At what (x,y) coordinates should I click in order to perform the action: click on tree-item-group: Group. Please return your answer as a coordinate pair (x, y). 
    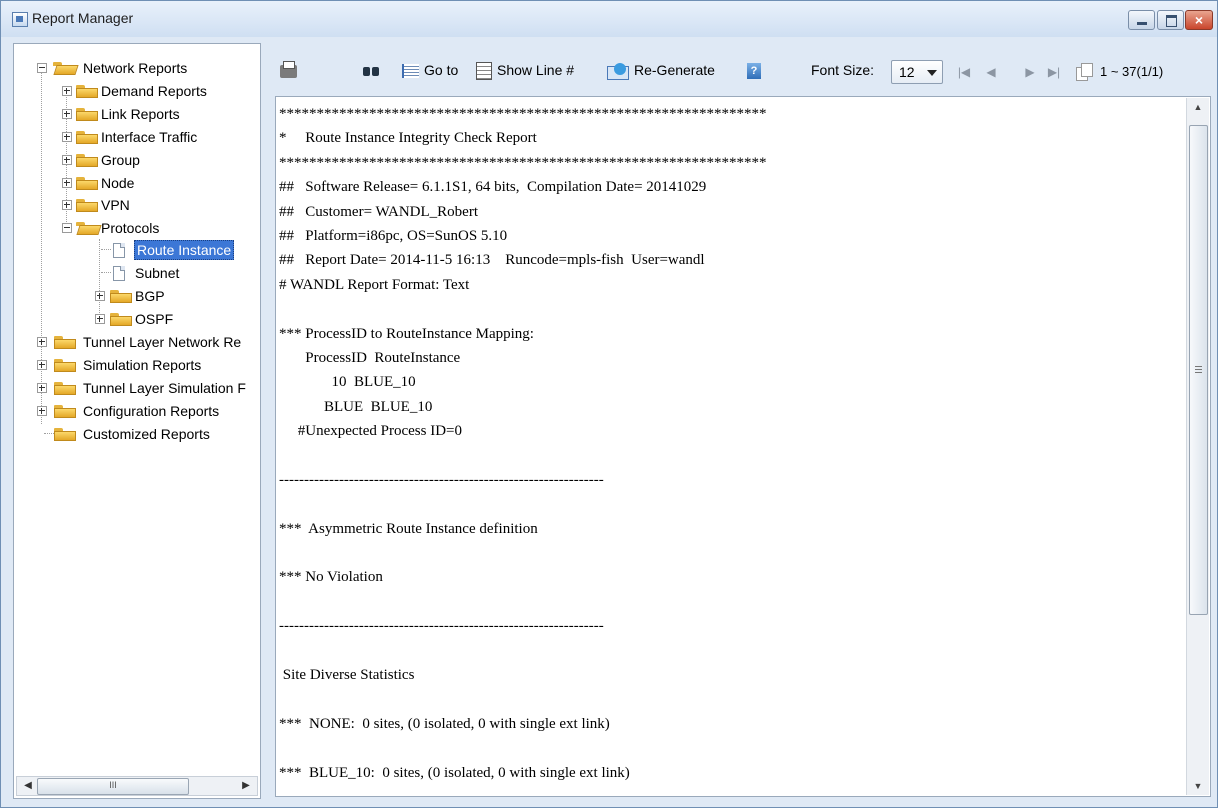
    Looking at the image, I should click on (137, 160).